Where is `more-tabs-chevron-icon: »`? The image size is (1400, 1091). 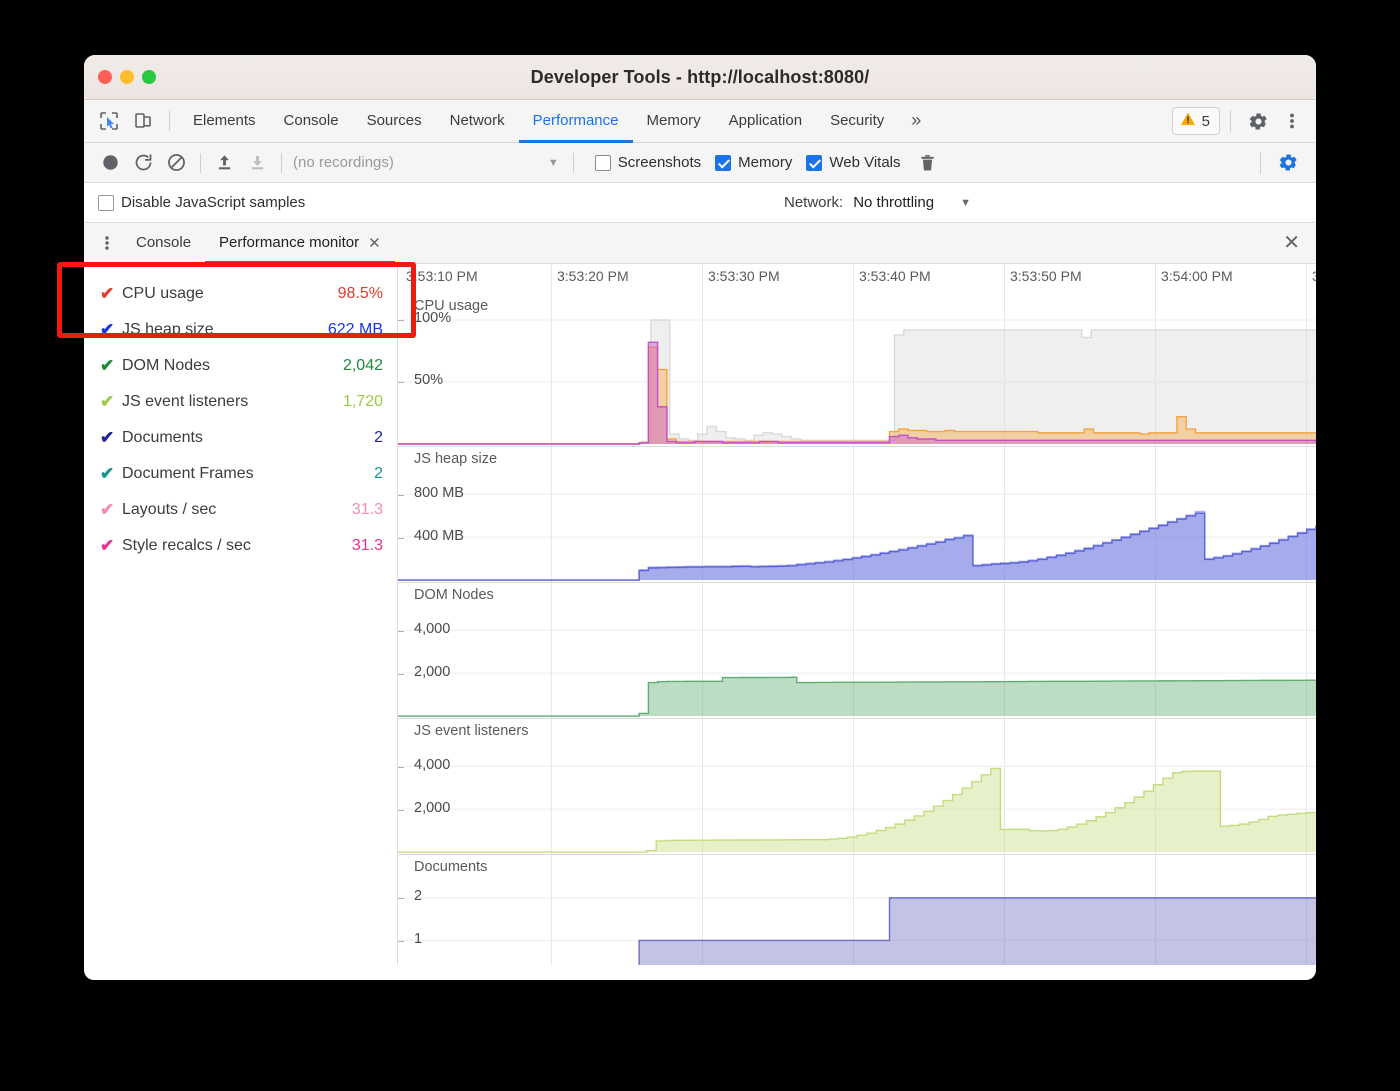
more-tabs-chevron-icon: » is located at coordinates (916, 122).